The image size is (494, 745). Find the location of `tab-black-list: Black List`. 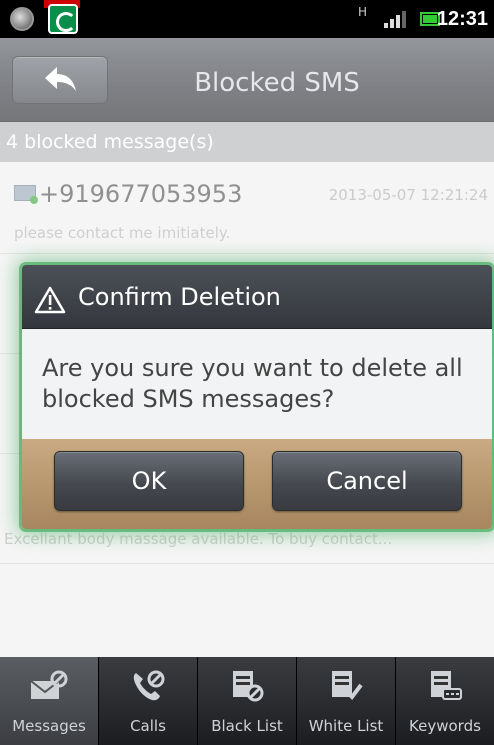

tab-black-list: Black List is located at coordinates (247, 701).